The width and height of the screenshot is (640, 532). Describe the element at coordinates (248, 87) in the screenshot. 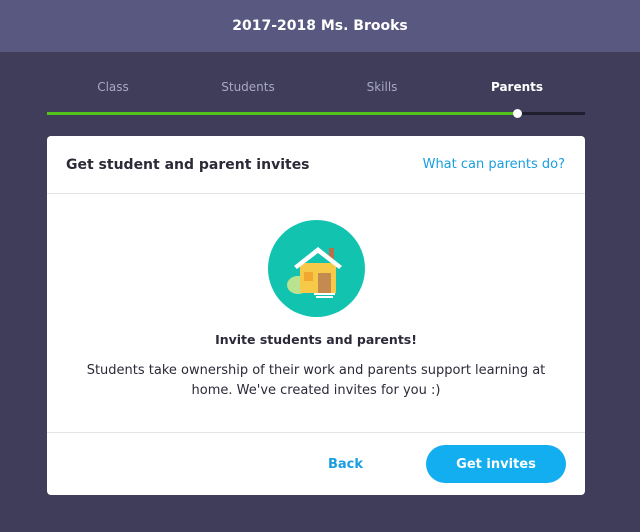

I see `step-students: Students` at that location.